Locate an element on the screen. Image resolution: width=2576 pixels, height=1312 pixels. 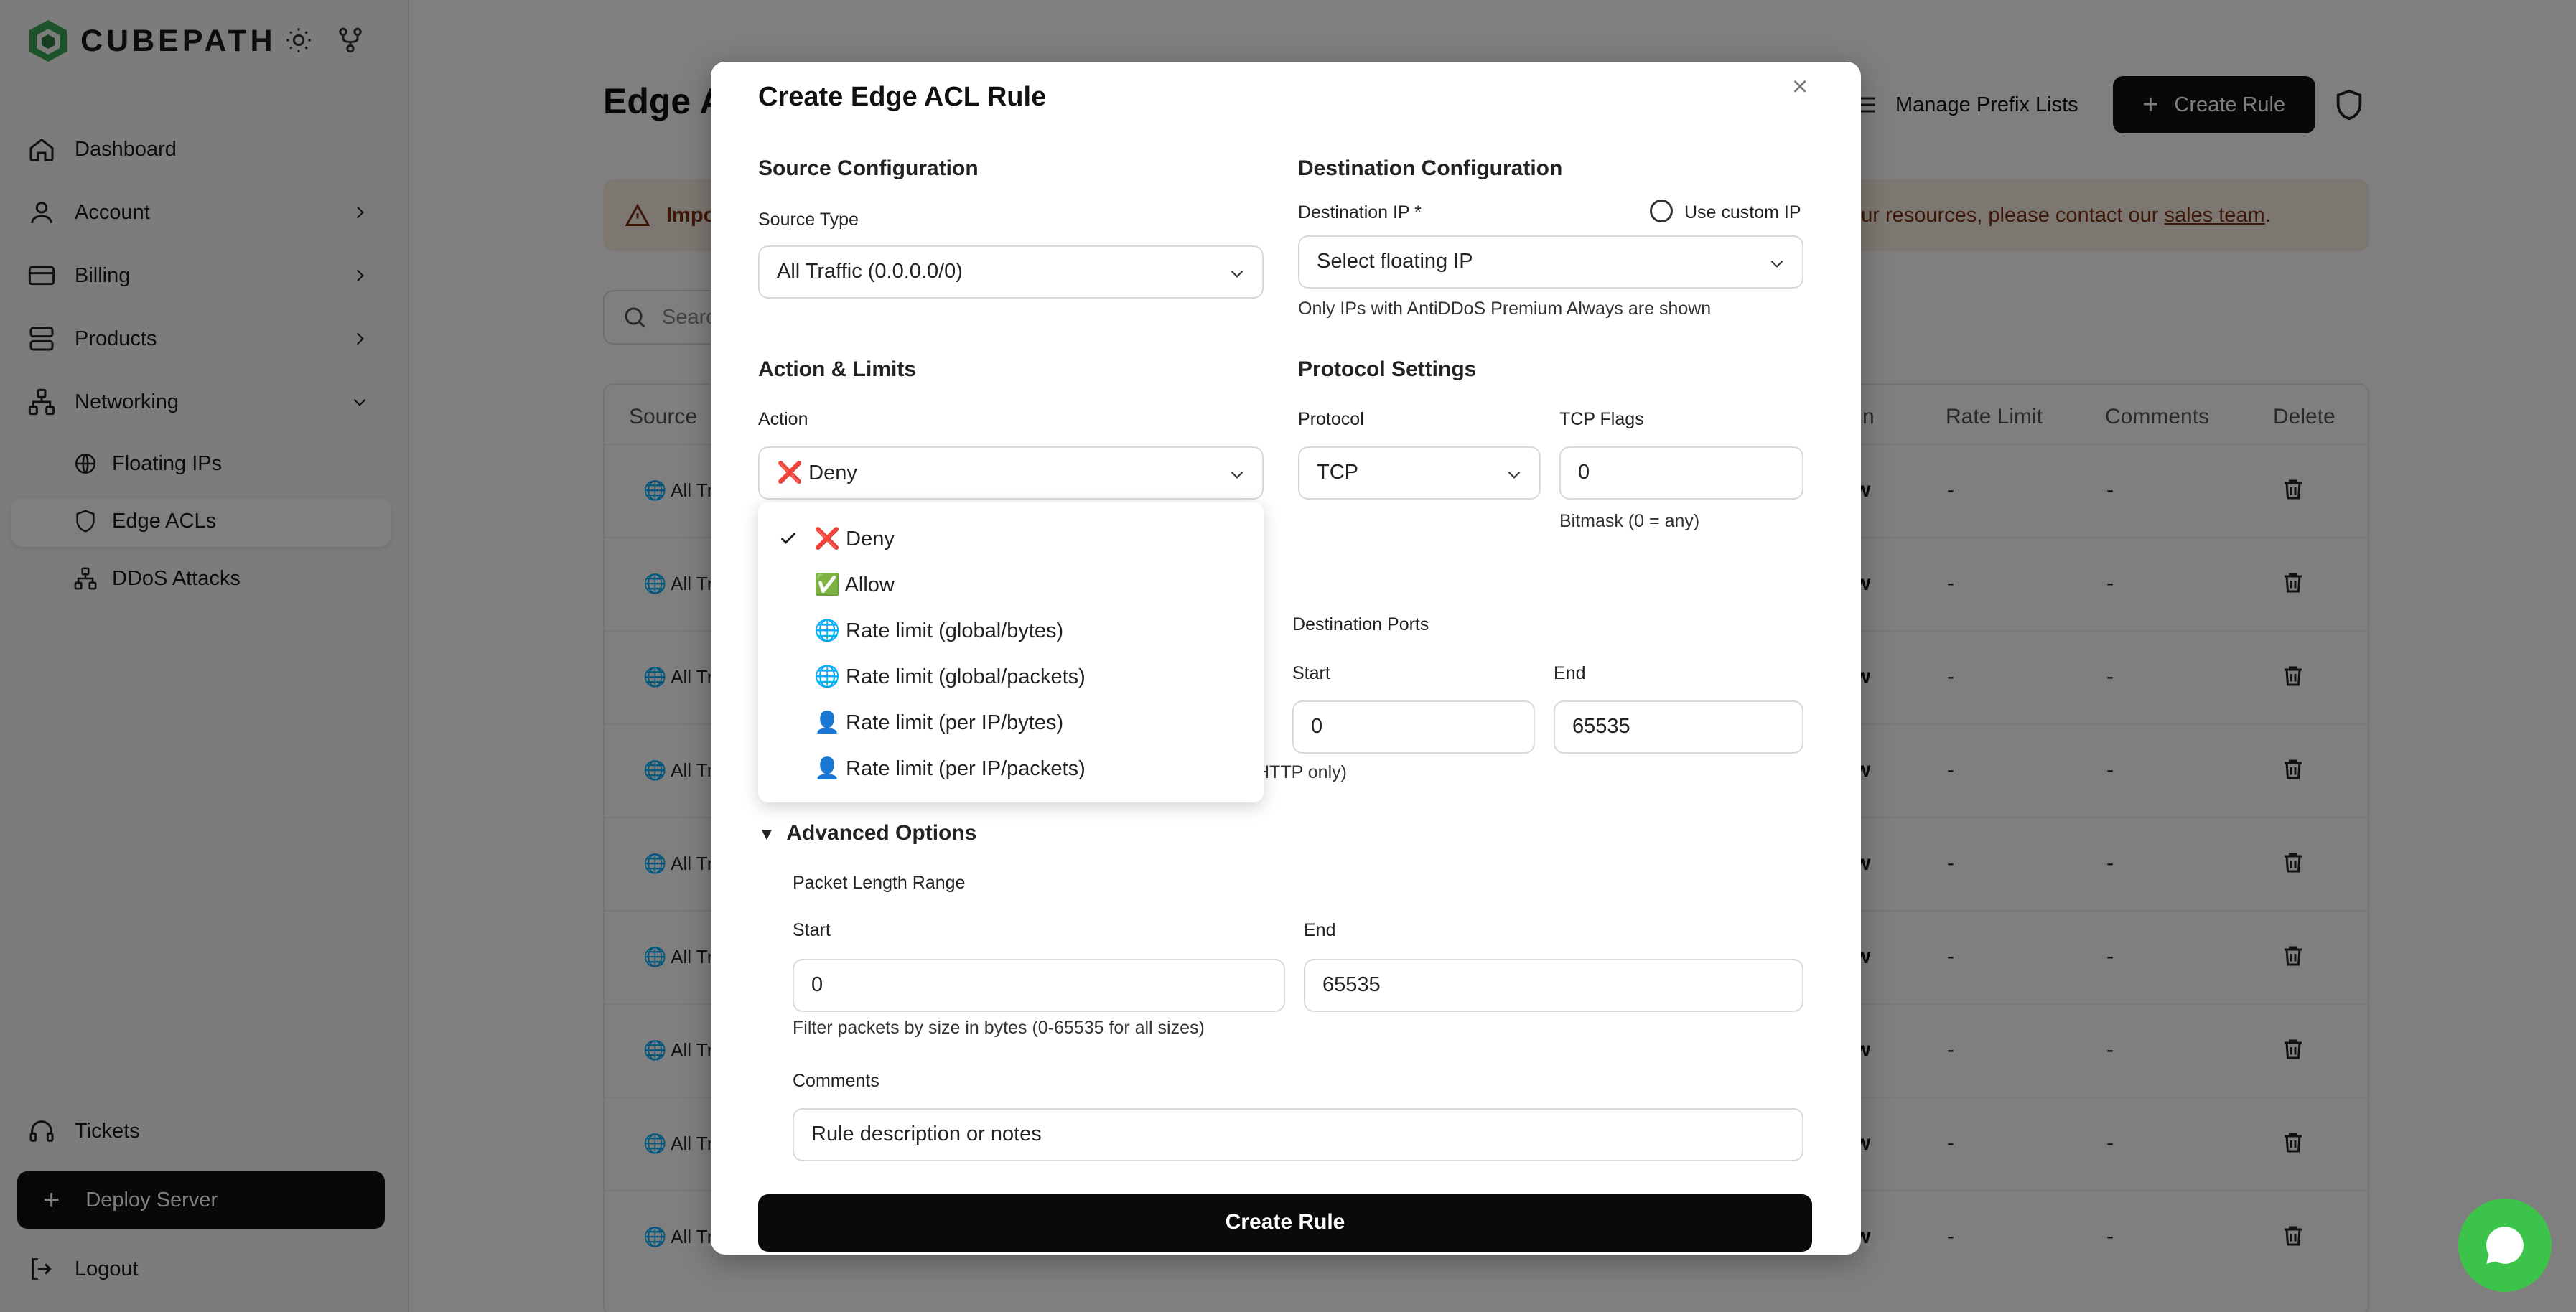
chat-bubble-icon is located at coordinates (2505, 1246).